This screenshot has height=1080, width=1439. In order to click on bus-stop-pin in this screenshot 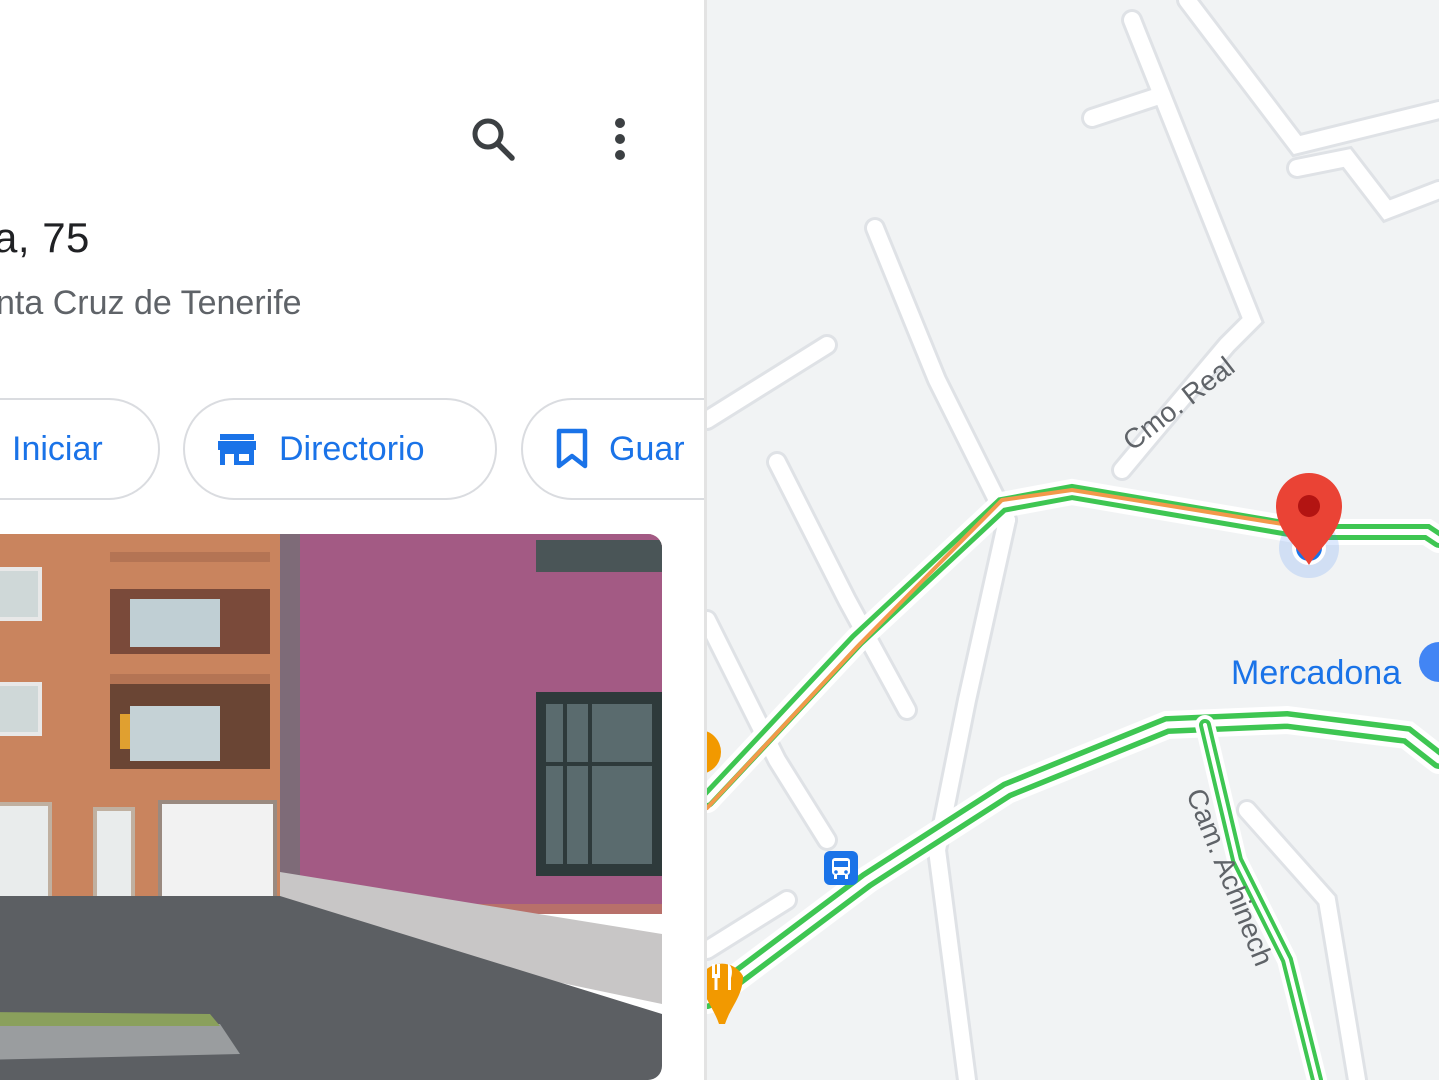, I will do `click(841, 868)`.